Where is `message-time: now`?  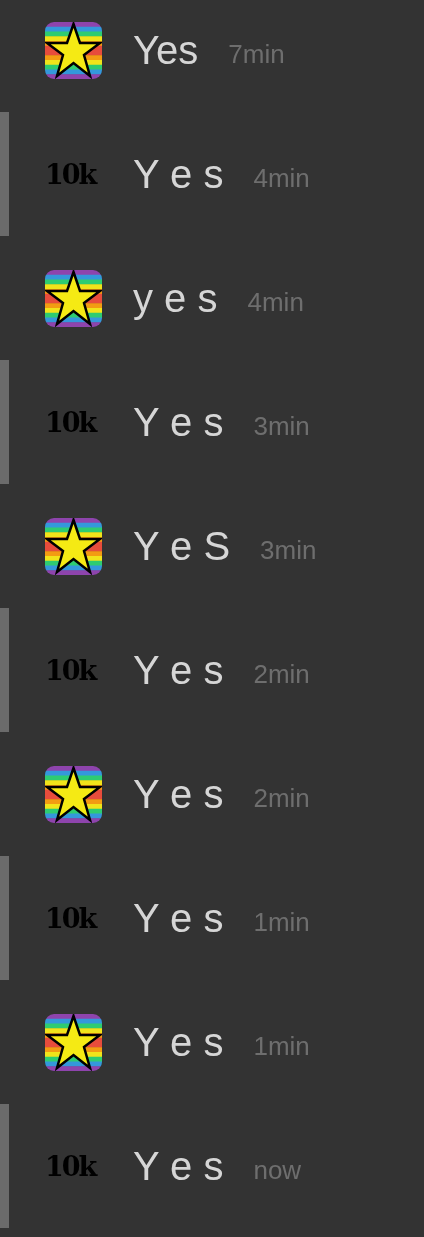
message-time: now is located at coordinates (277, 1170).